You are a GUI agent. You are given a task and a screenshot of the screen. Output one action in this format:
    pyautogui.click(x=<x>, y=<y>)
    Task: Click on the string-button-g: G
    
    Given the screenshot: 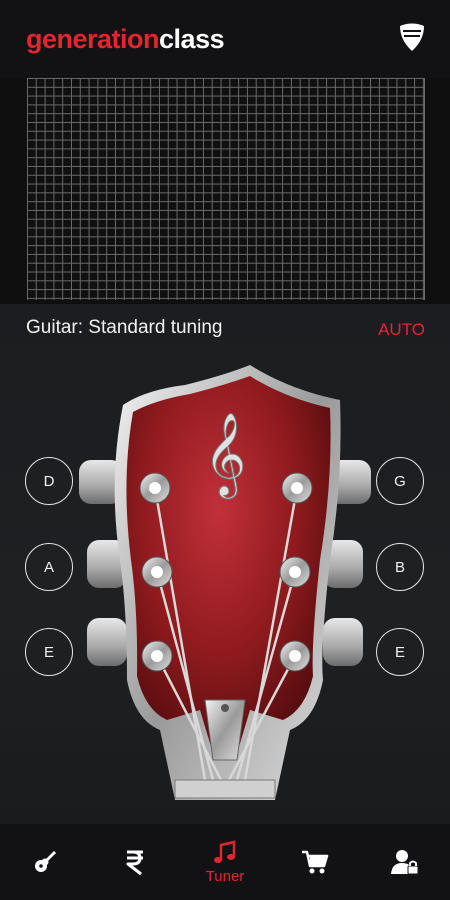 What is the action you would take?
    pyautogui.click(x=400, y=481)
    